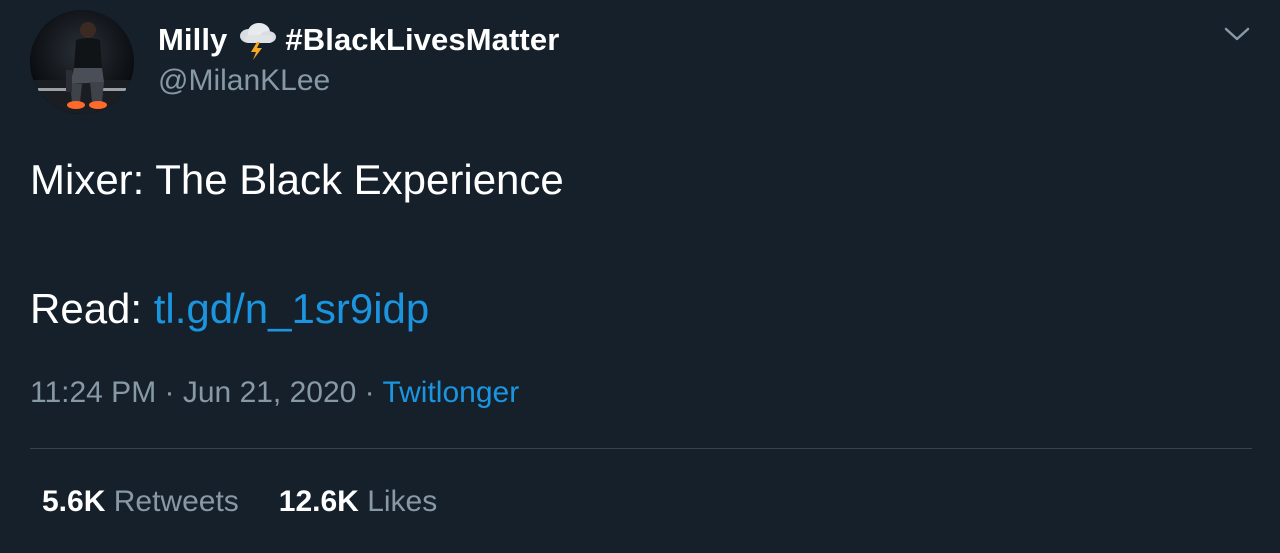 This screenshot has height=553, width=1280. I want to click on tweet-meta: 11:24 PM · Jun 21, 2020 · Twitlonger, so click(274, 393).